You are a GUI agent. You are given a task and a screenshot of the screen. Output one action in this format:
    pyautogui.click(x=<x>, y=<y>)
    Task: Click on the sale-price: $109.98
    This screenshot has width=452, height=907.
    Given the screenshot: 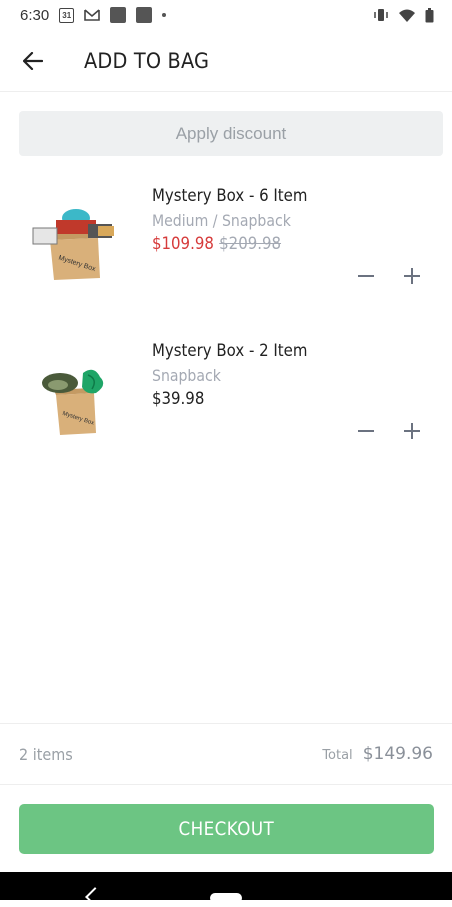 What is the action you would take?
    pyautogui.click(x=183, y=244)
    